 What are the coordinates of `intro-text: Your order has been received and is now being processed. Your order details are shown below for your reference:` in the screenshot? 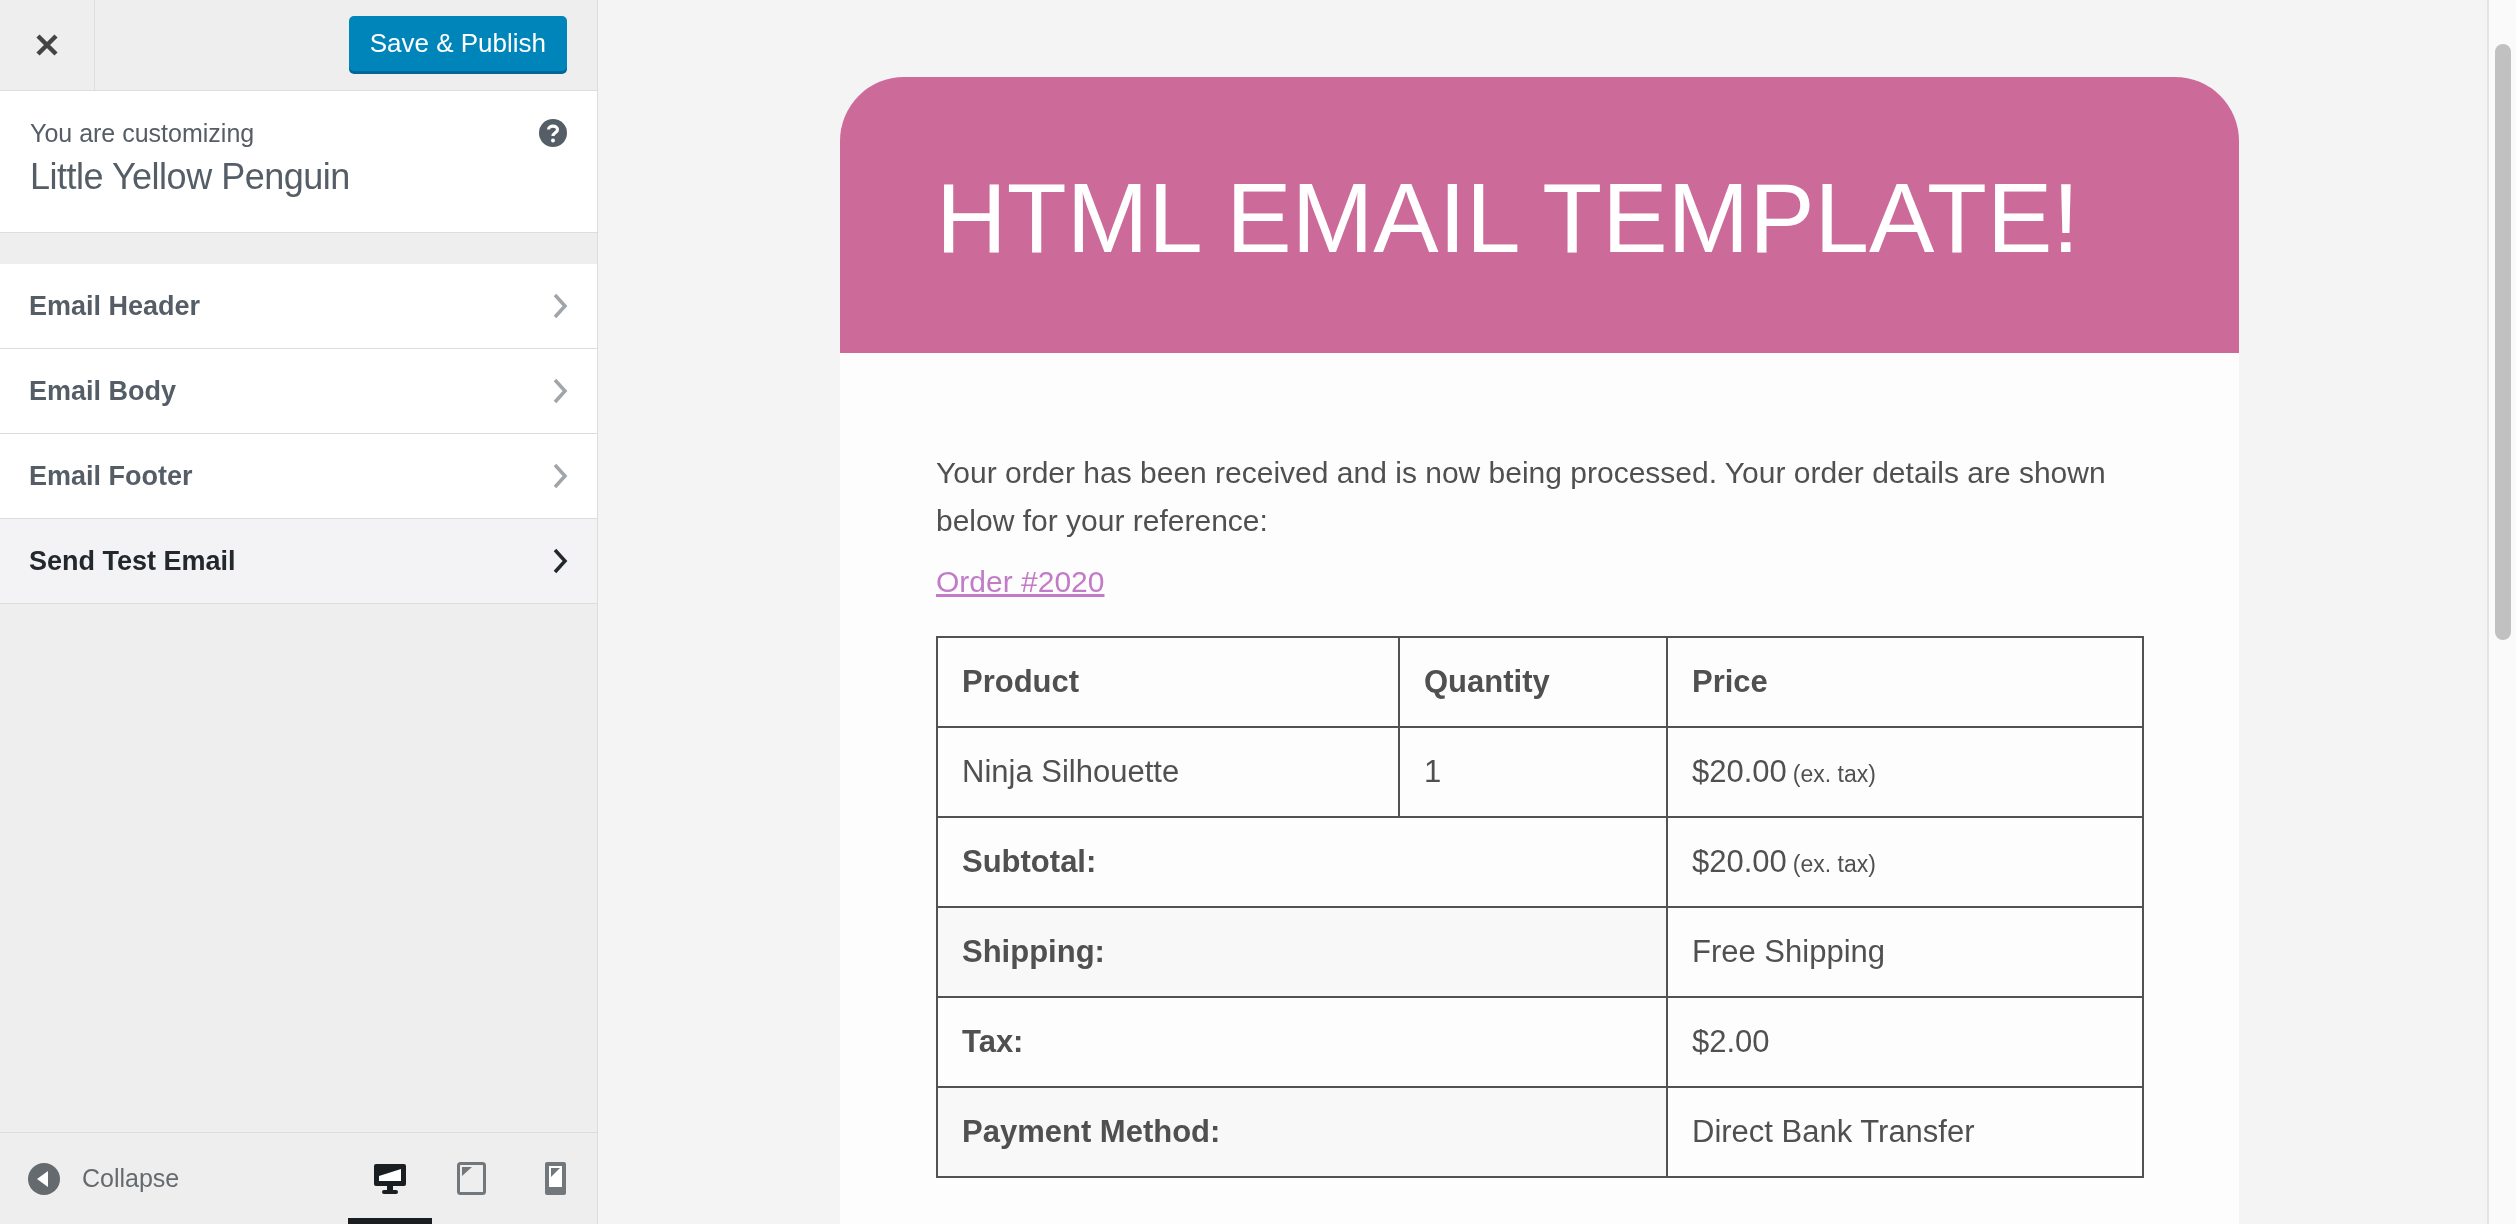 It's located at (1521, 497).